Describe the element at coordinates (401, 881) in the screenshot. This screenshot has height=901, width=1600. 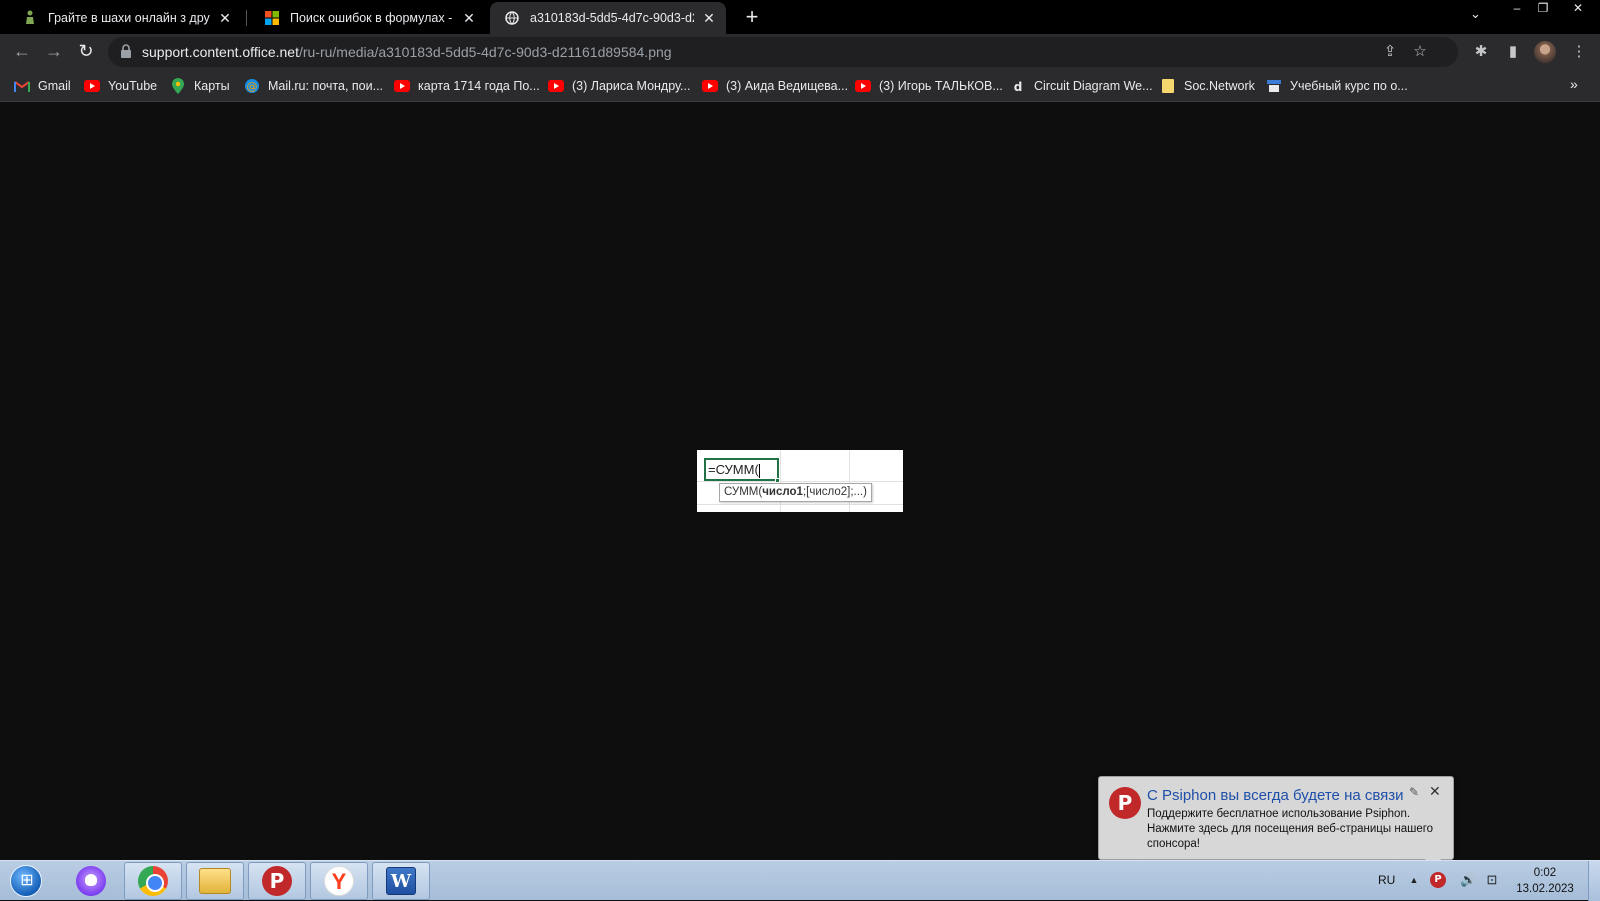
I see `taskbar-word: W` at that location.